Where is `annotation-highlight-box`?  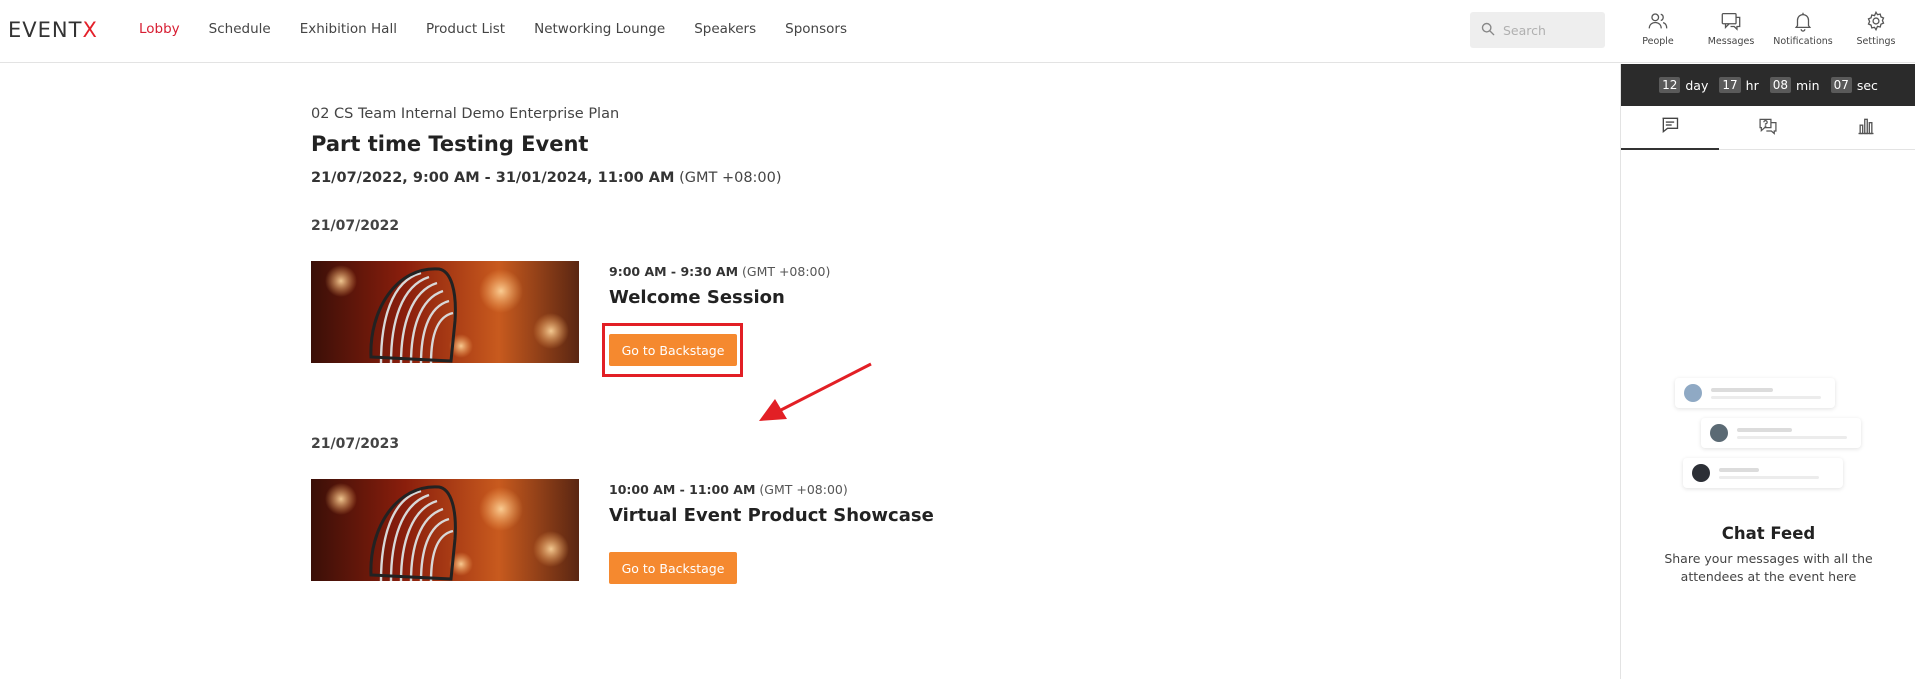
annotation-highlight-box is located at coordinates (672, 350).